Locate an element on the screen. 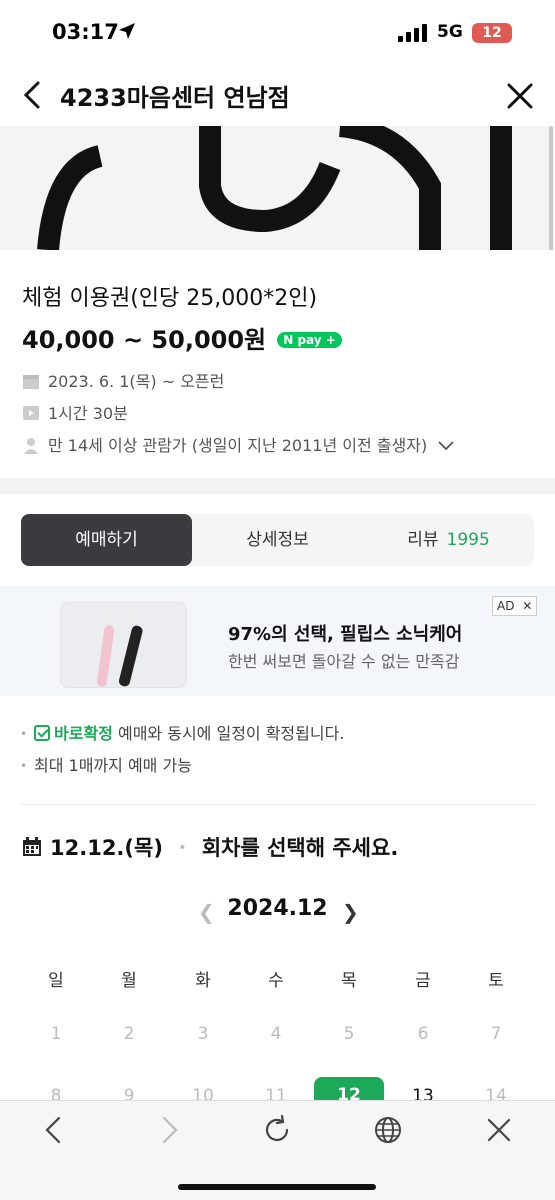  tab-booking: 예매하기 is located at coordinates (106, 540).